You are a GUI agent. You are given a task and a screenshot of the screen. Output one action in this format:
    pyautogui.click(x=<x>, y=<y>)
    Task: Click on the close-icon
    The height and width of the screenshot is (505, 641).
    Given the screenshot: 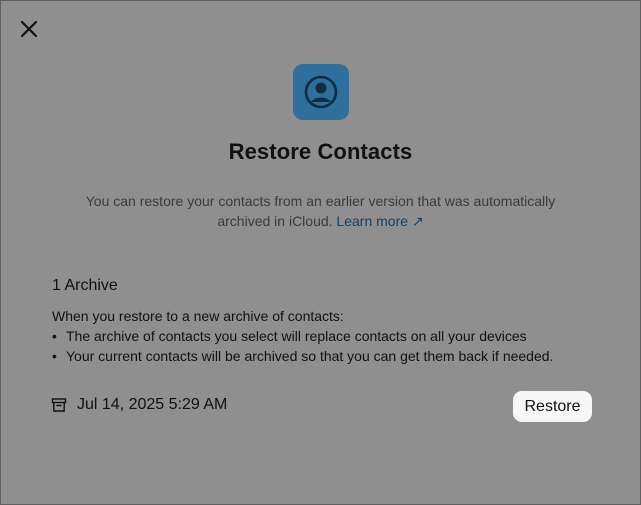 What is the action you would take?
    pyautogui.click(x=29, y=29)
    